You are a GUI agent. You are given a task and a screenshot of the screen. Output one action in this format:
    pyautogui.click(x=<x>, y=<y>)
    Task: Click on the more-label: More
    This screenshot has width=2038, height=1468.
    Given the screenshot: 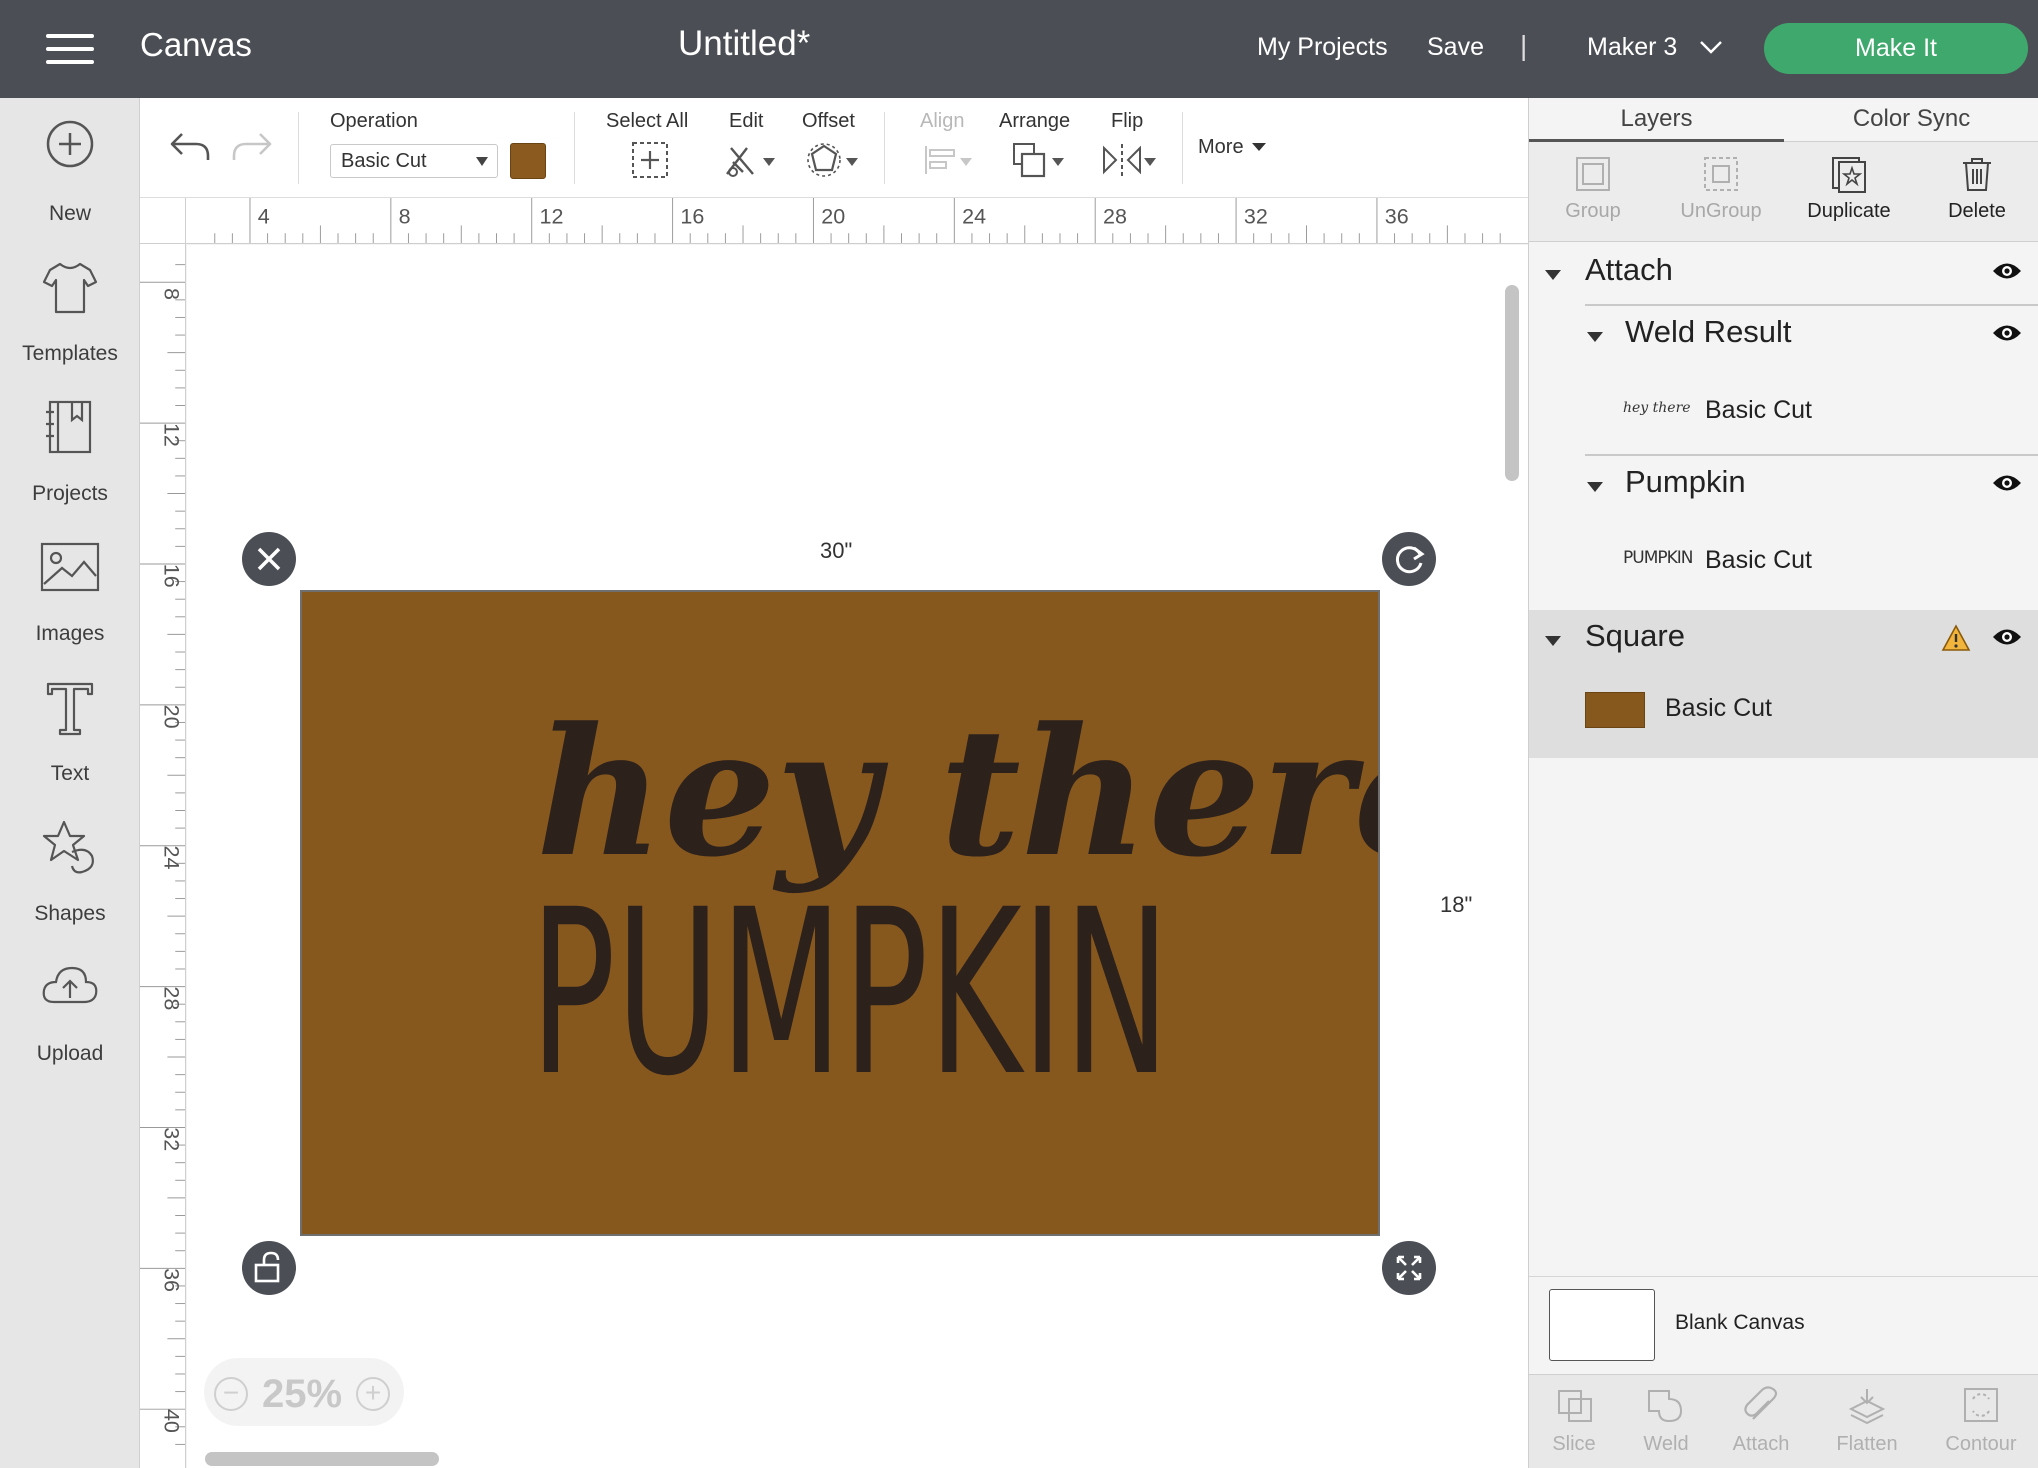 What is the action you would take?
    pyautogui.click(x=1221, y=147)
    